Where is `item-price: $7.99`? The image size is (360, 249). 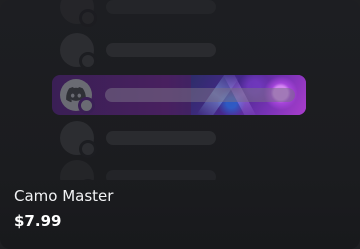
item-price: $7.99 is located at coordinates (38, 221).